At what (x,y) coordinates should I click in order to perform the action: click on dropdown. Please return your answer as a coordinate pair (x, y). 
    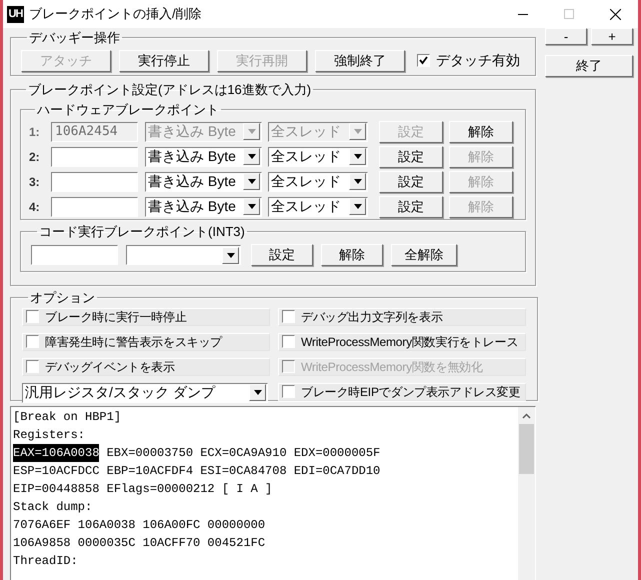
    Looking at the image, I should click on (183, 255).